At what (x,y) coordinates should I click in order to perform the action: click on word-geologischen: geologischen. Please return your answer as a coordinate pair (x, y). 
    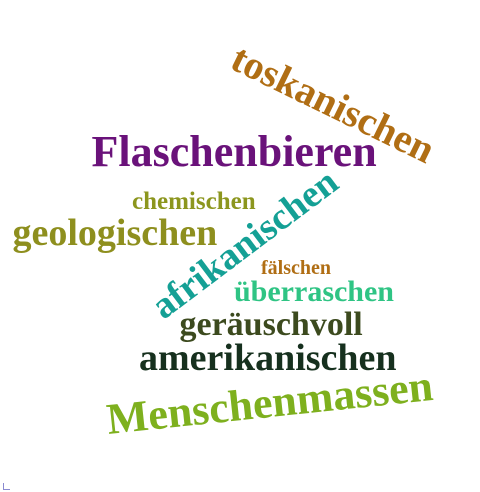
    Looking at the image, I should click on (115, 233).